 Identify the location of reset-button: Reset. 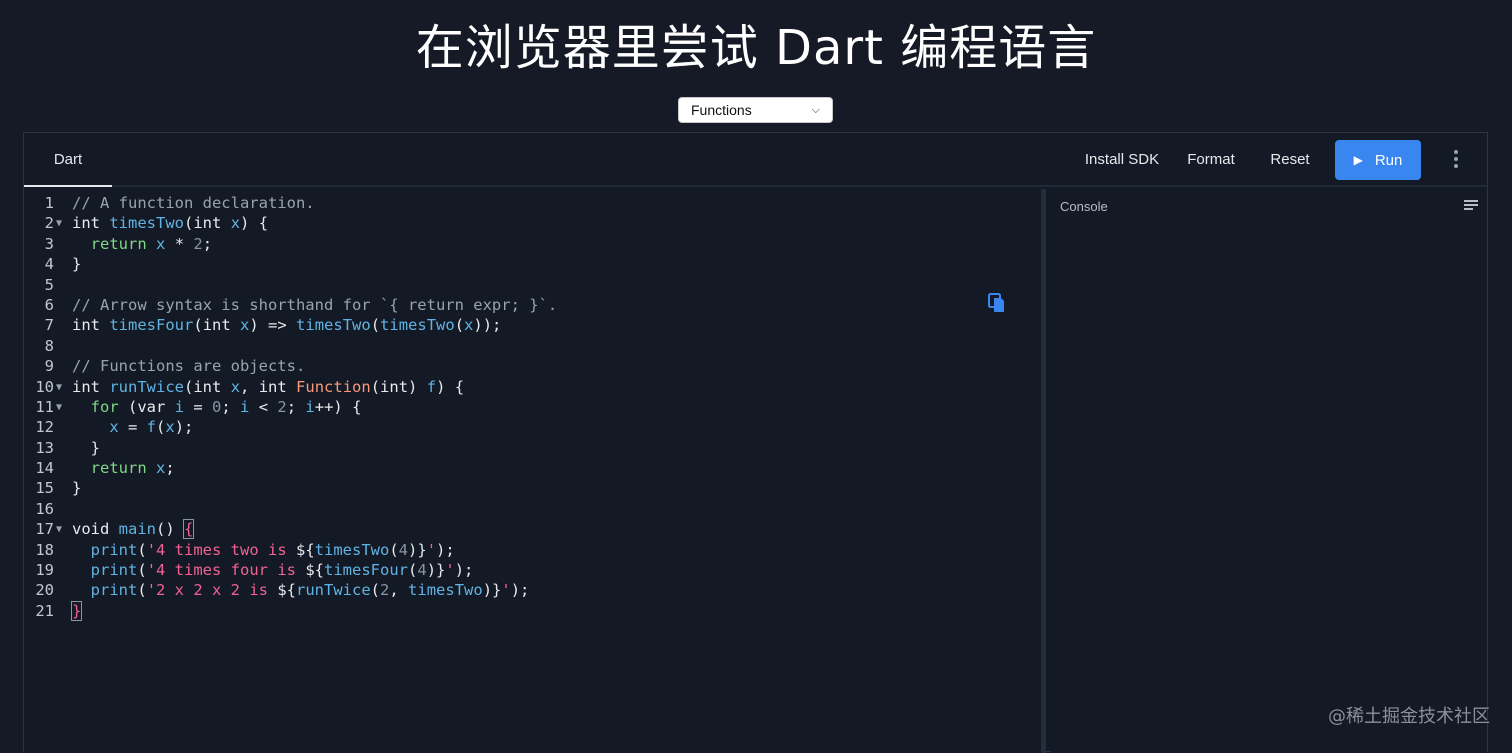
(1290, 159).